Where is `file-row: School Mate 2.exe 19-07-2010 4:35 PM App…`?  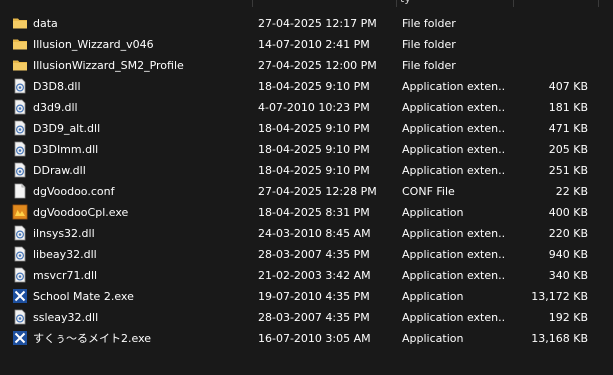 file-row: School Mate 2.exe 19-07-2010 4:35 PM App… is located at coordinates (306, 296).